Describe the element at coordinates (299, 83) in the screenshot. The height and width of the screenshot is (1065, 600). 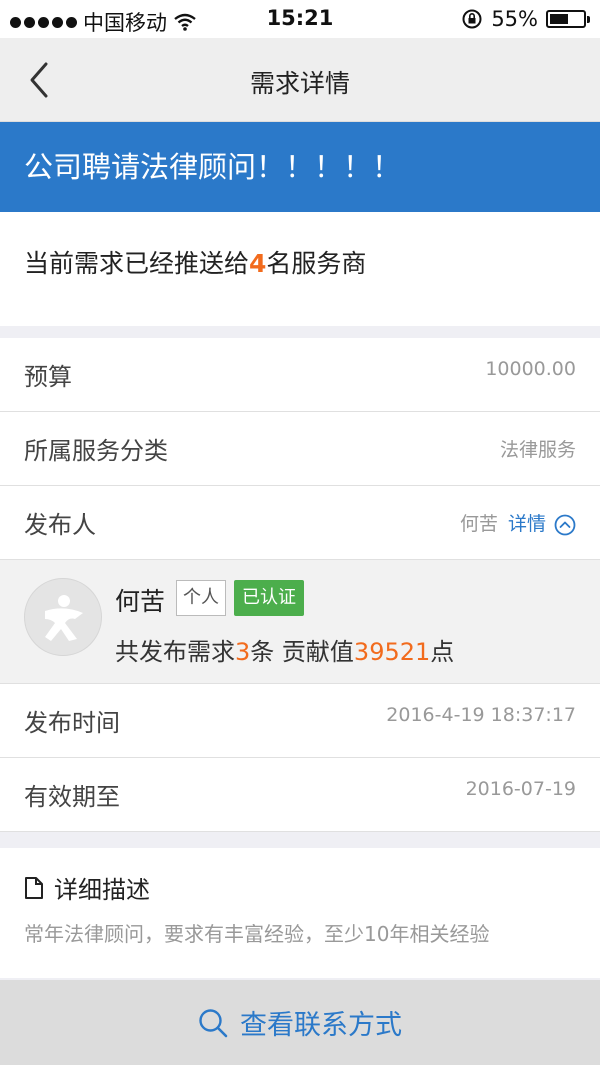
I see `page-title: 需求详情` at that location.